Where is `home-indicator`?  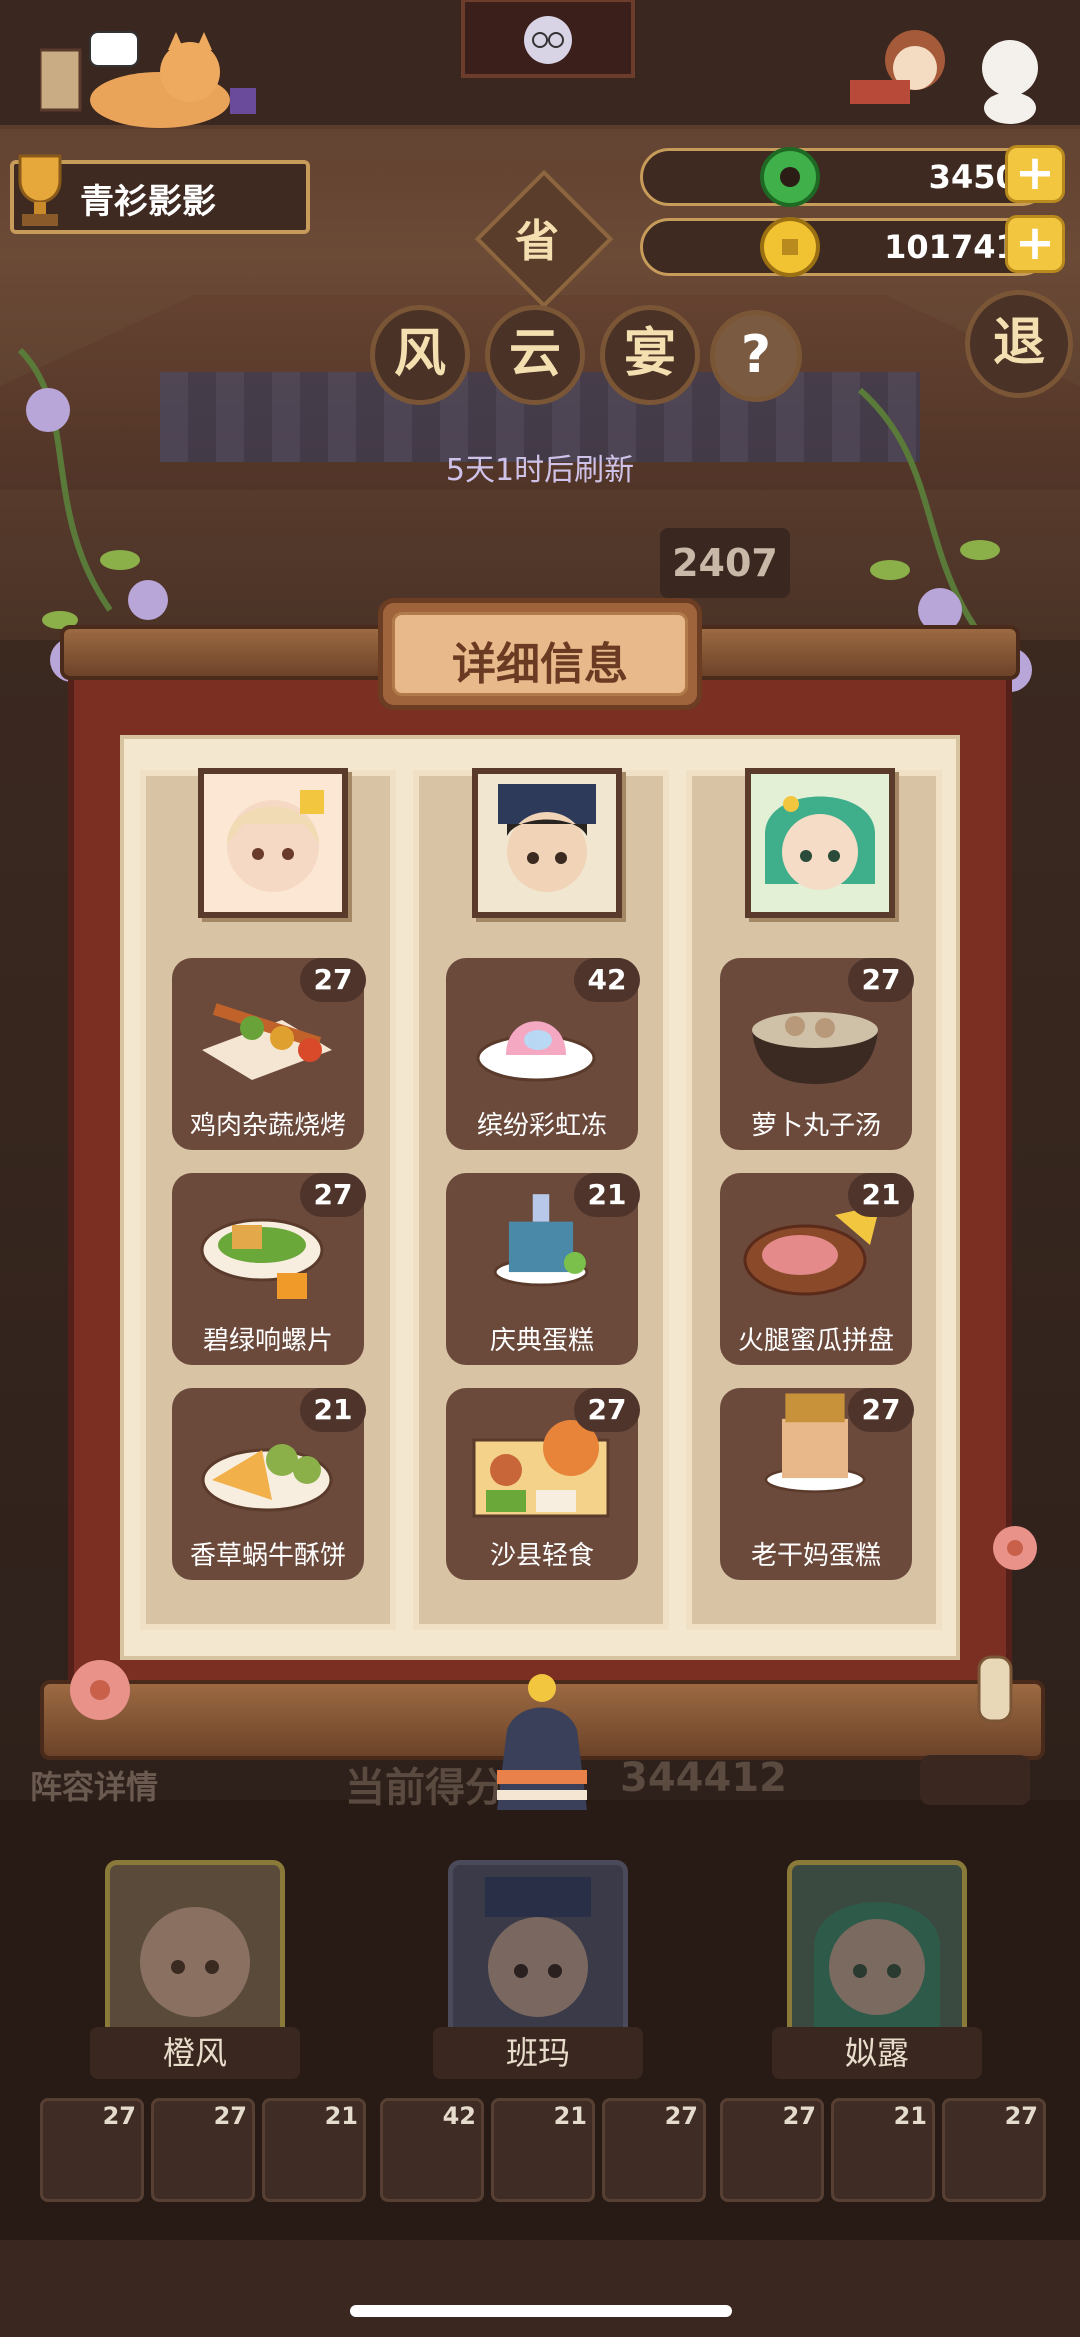
home-indicator is located at coordinates (541, 2311).